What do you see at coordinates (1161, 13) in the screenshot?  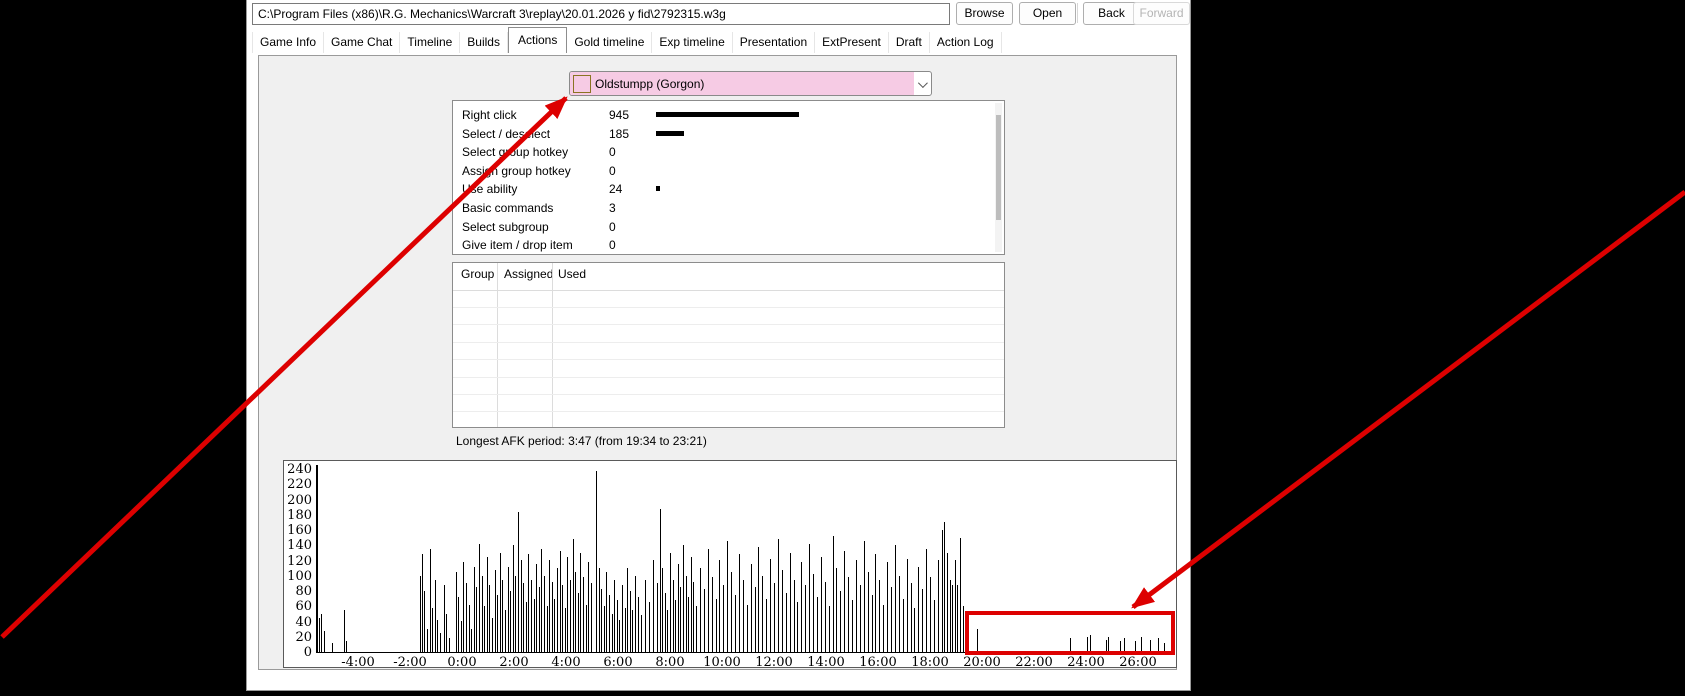 I see `forward-button: Forward` at bounding box center [1161, 13].